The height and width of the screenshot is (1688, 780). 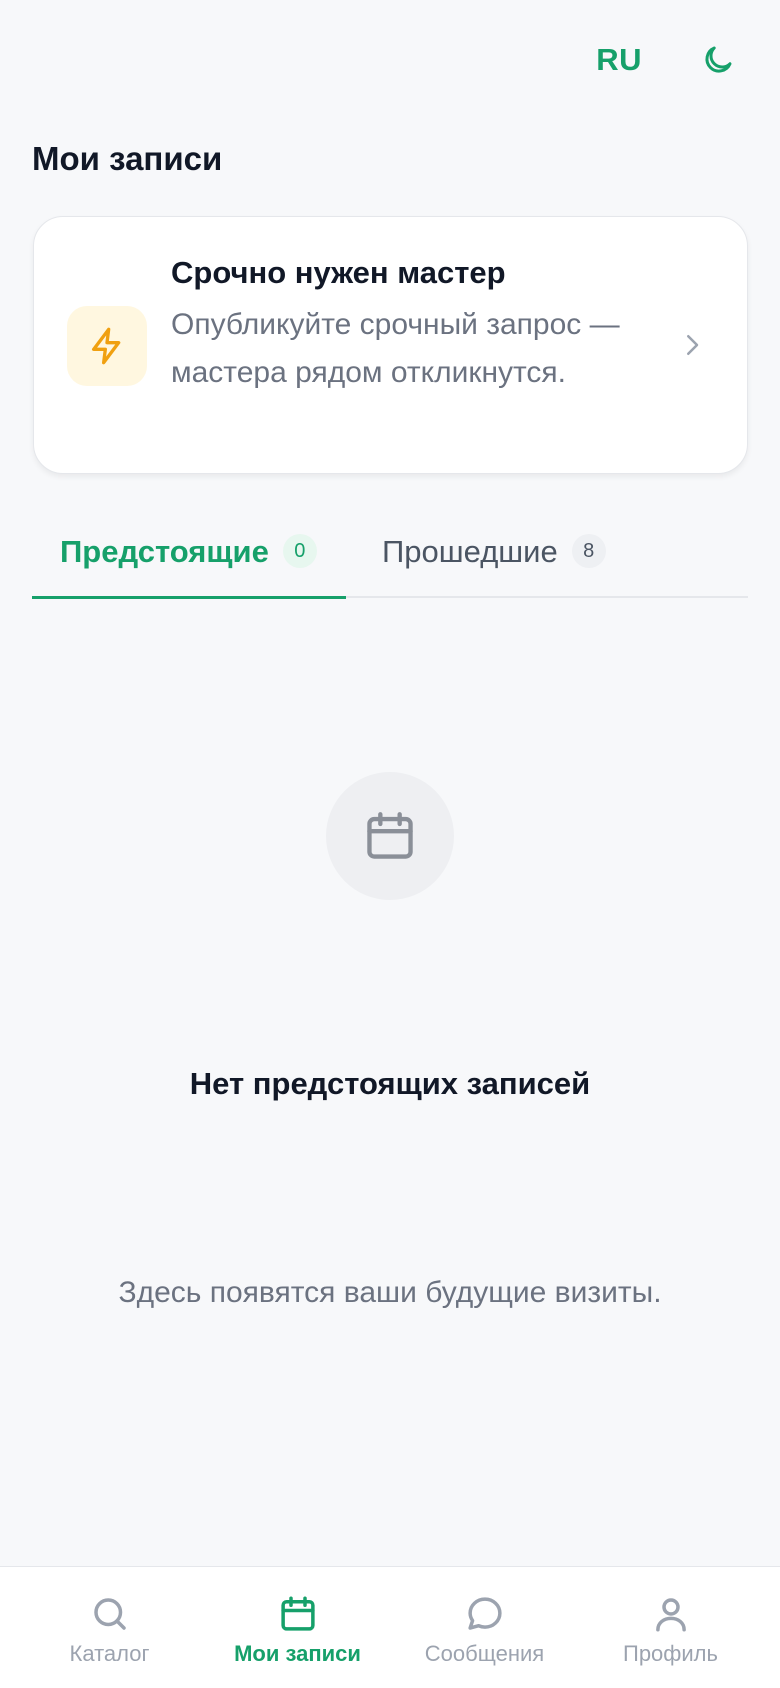 I want to click on tab-upcoming: Предстоящие 0, so click(x=189, y=559).